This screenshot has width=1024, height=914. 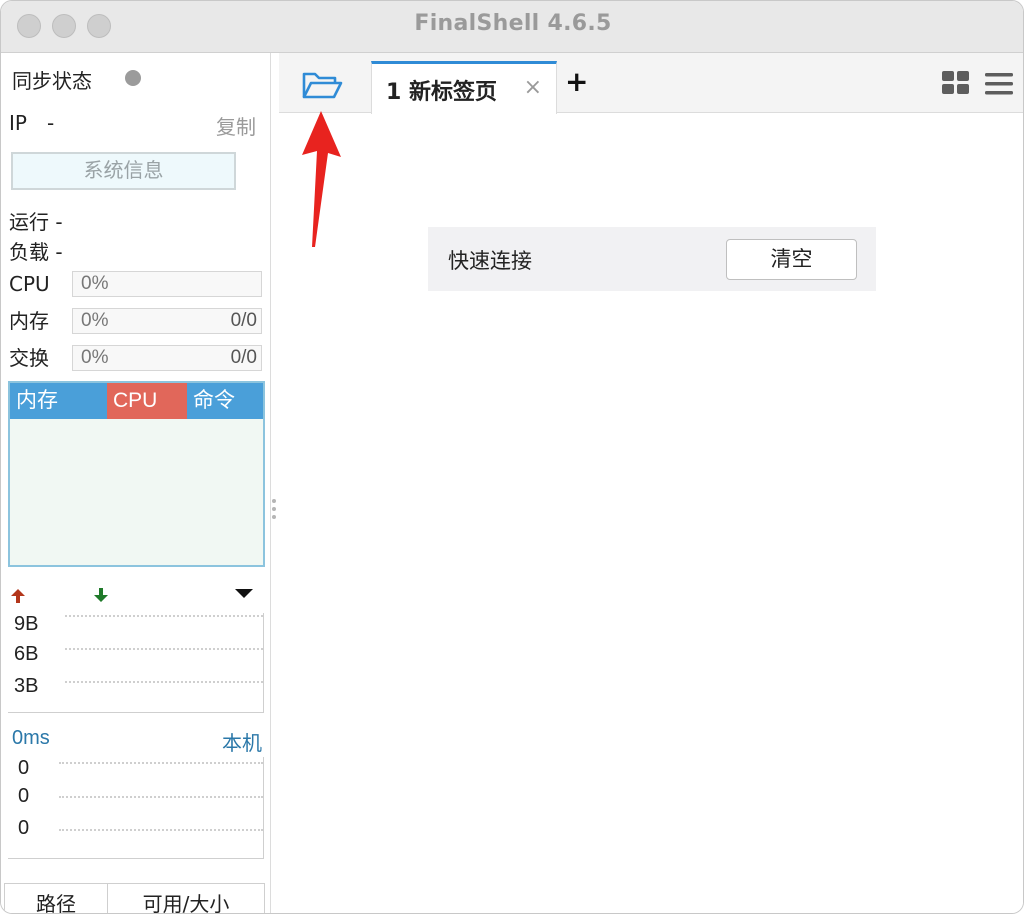 What do you see at coordinates (186, 898) in the screenshot?
I see `disk-size-column: 可用/大小` at bounding box center [186, 898].